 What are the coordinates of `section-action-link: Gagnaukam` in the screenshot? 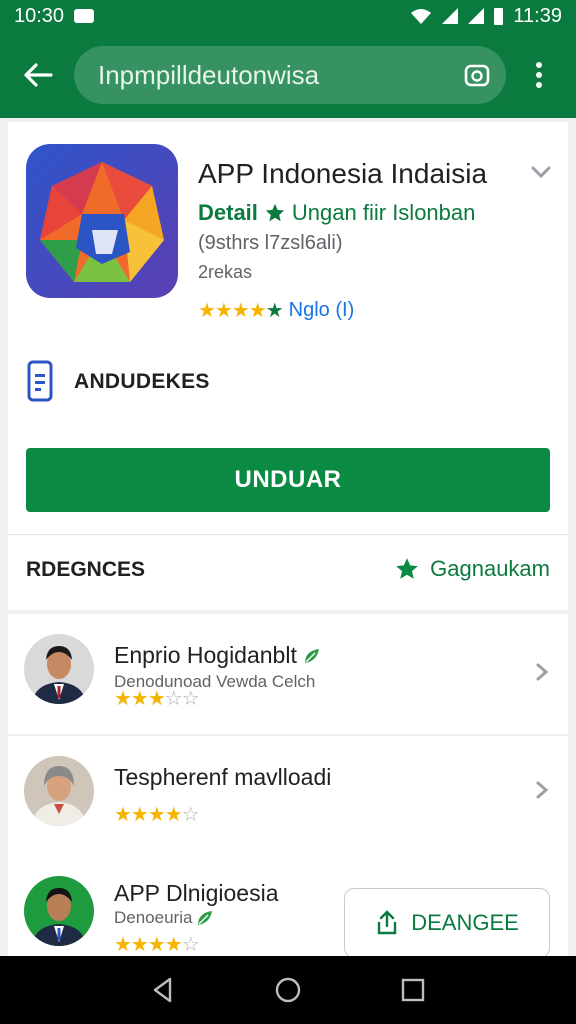 It's located at (472, 569).